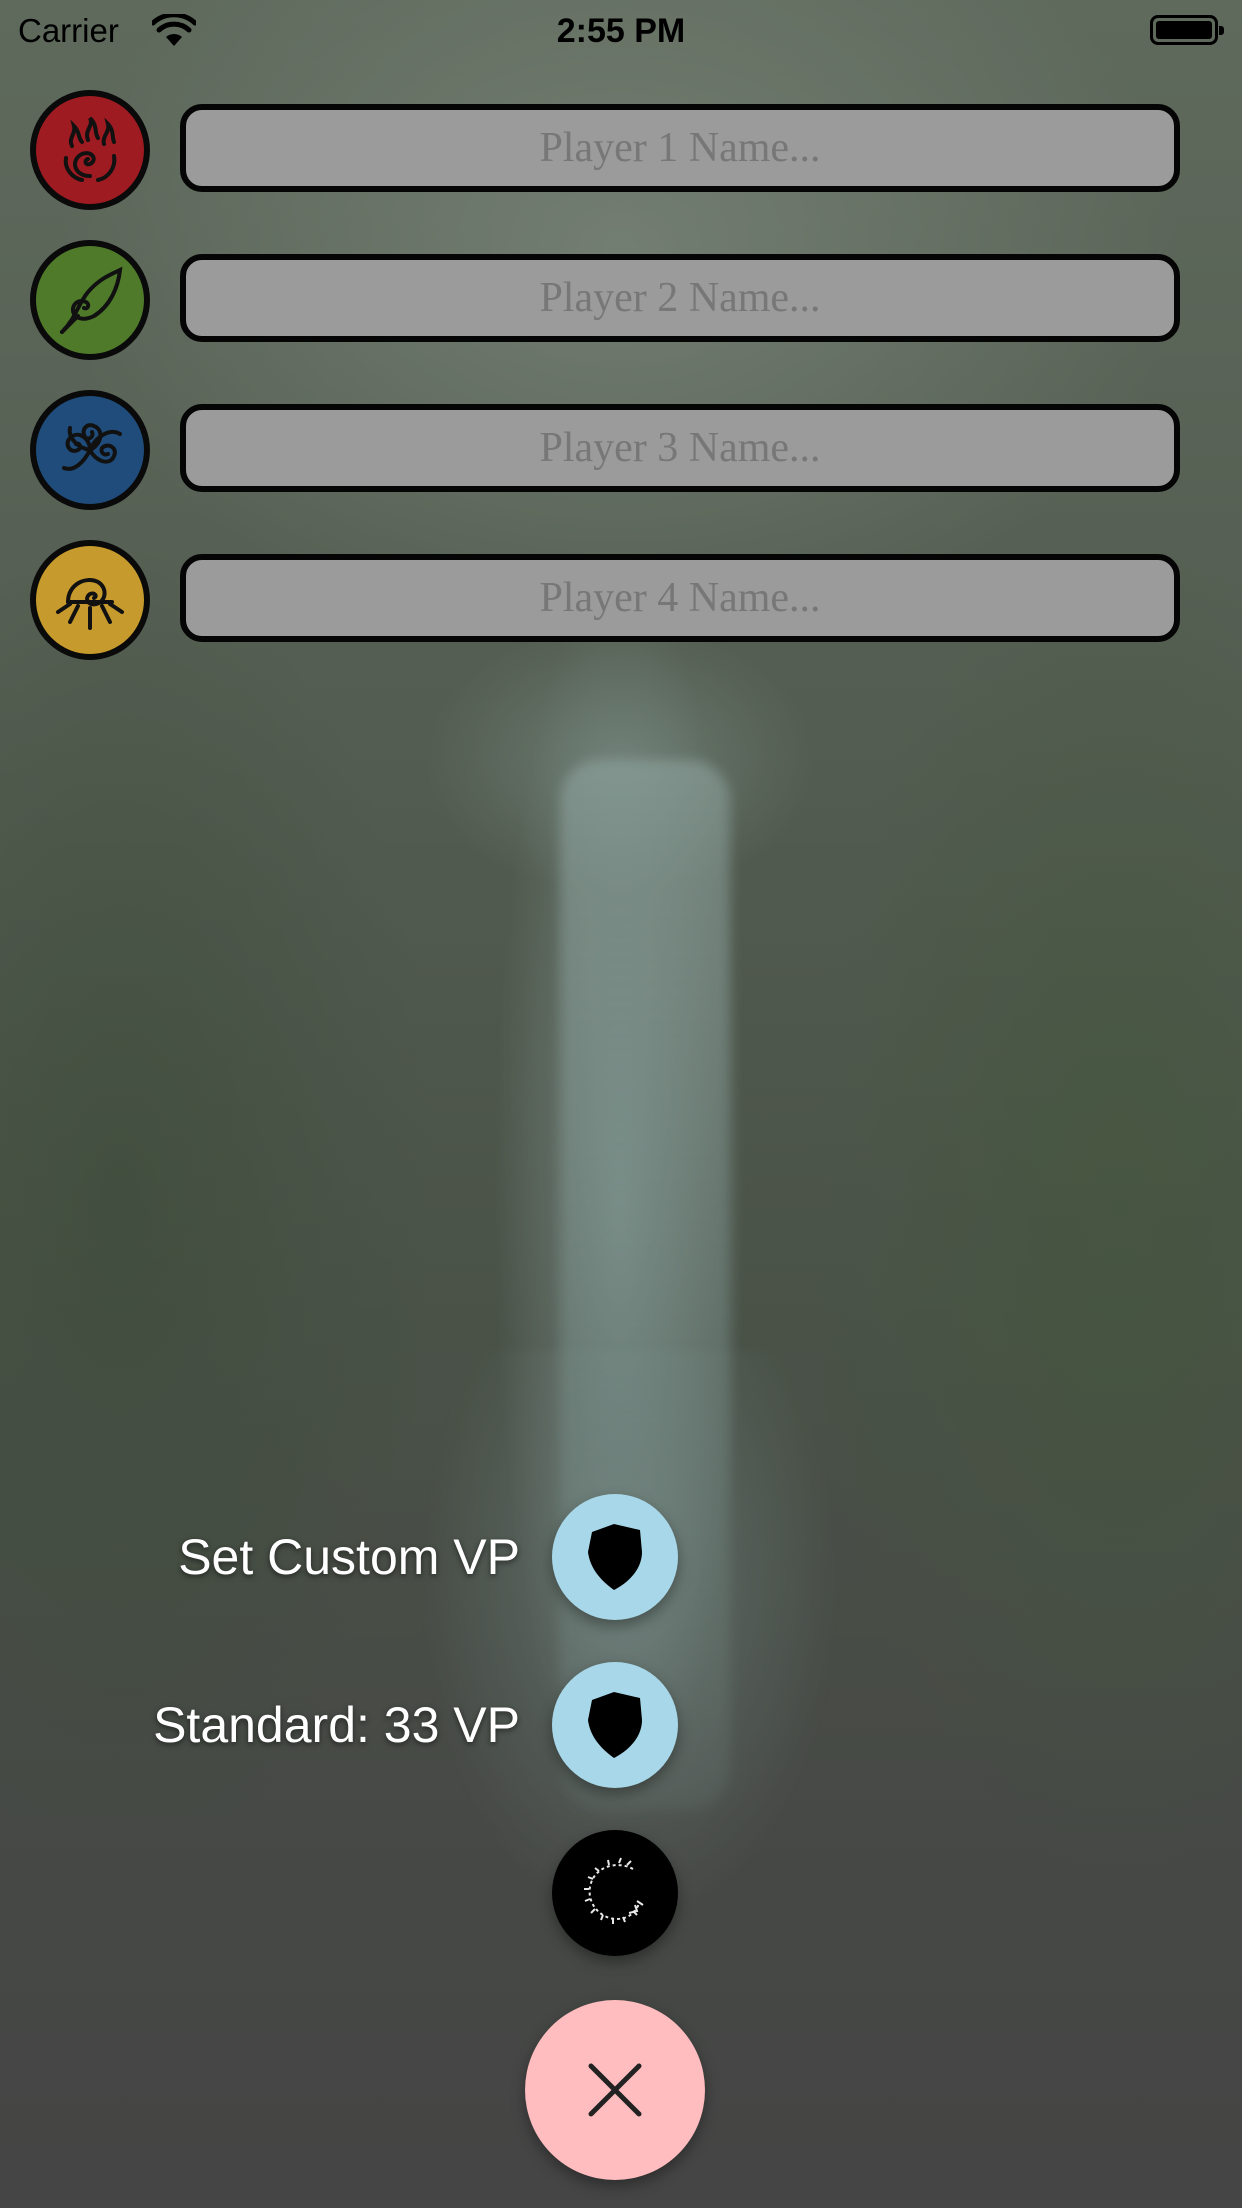 The image size is (1242, 2208). What do you see at coordinates (90, 450) in the screenshot?
I see `triskelion-icon` at bounding box center [90, 450].